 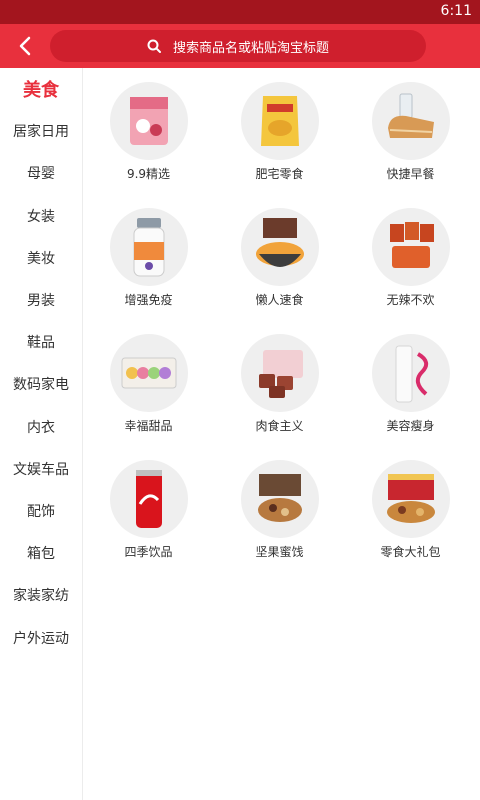 I want to click on sidebar-item-label: 居家日用, so click(x=41, y=132).